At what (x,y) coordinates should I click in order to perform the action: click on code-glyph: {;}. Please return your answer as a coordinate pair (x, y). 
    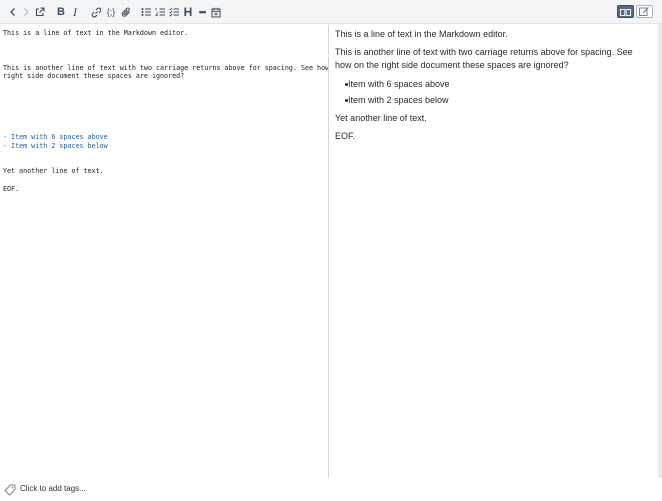
    Looking at the image, I should click on (111, 11).